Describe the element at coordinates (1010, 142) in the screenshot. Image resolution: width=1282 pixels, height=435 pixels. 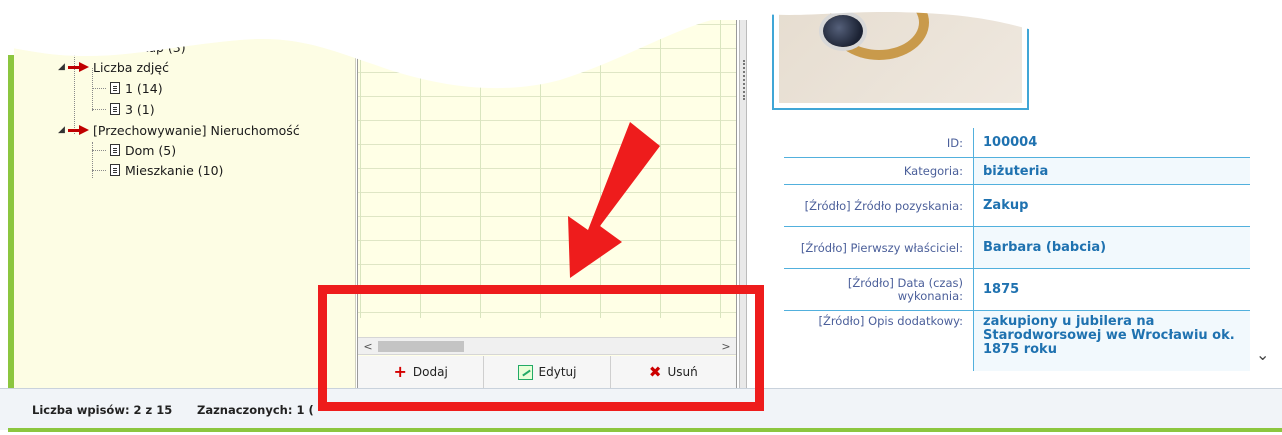
I see `field-value: 100004` at that location.